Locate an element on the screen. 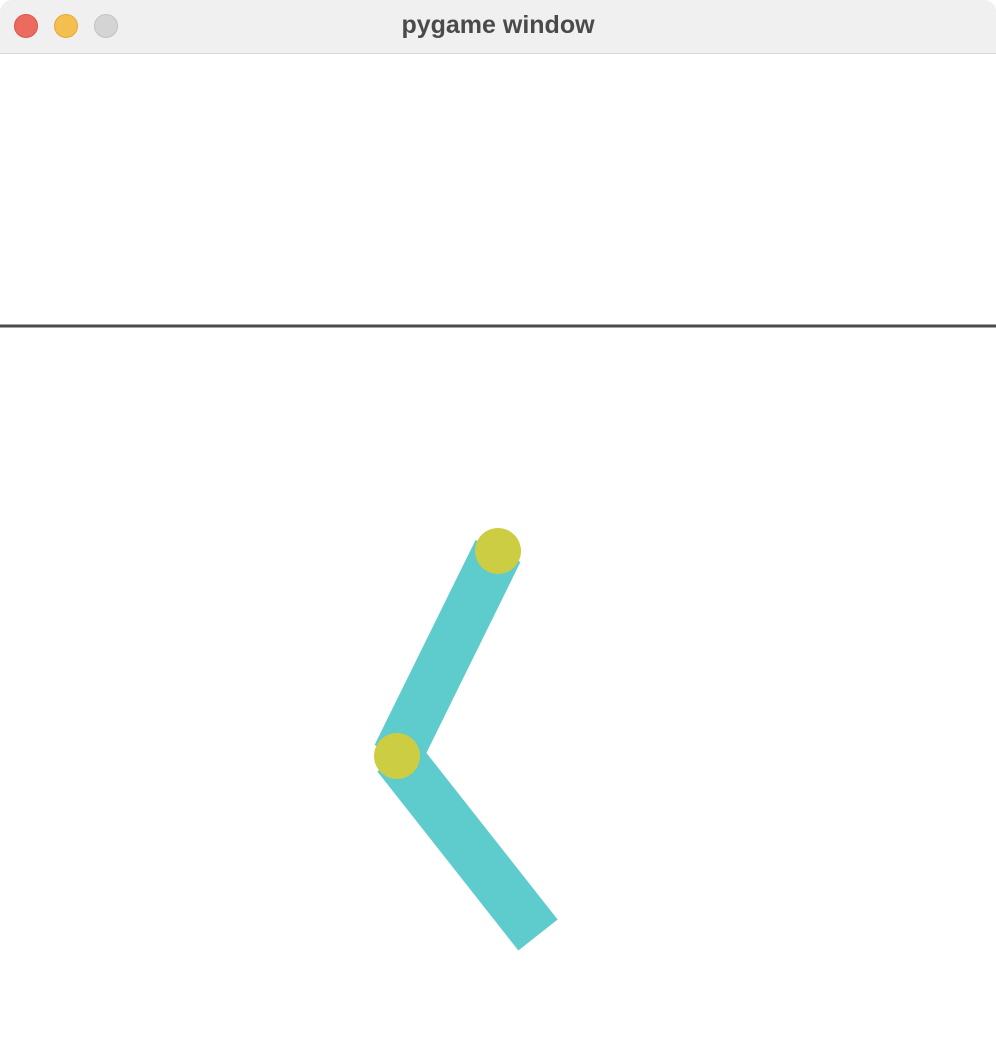 This screenshot has height=1054, width=996. top-joint is located at coordinates (498, 551).